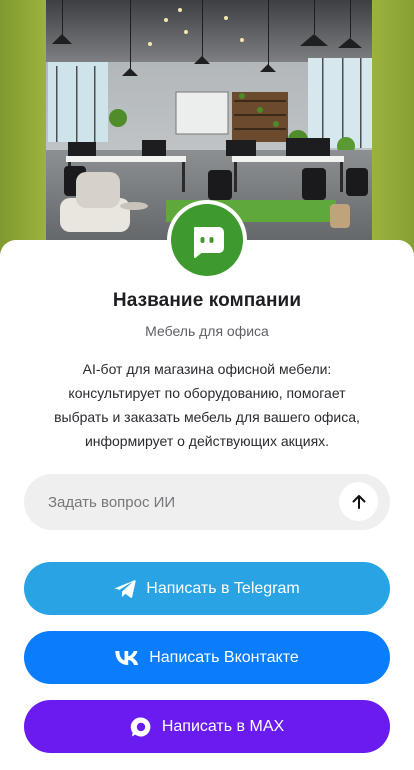  I want to click on telegram-button: Написать в Telegram, so click(207, 588).